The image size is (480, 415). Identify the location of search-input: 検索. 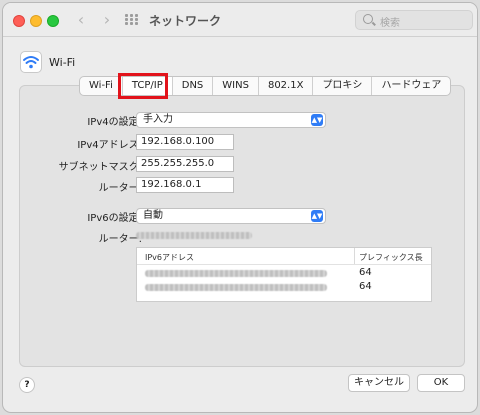
(414, 20).